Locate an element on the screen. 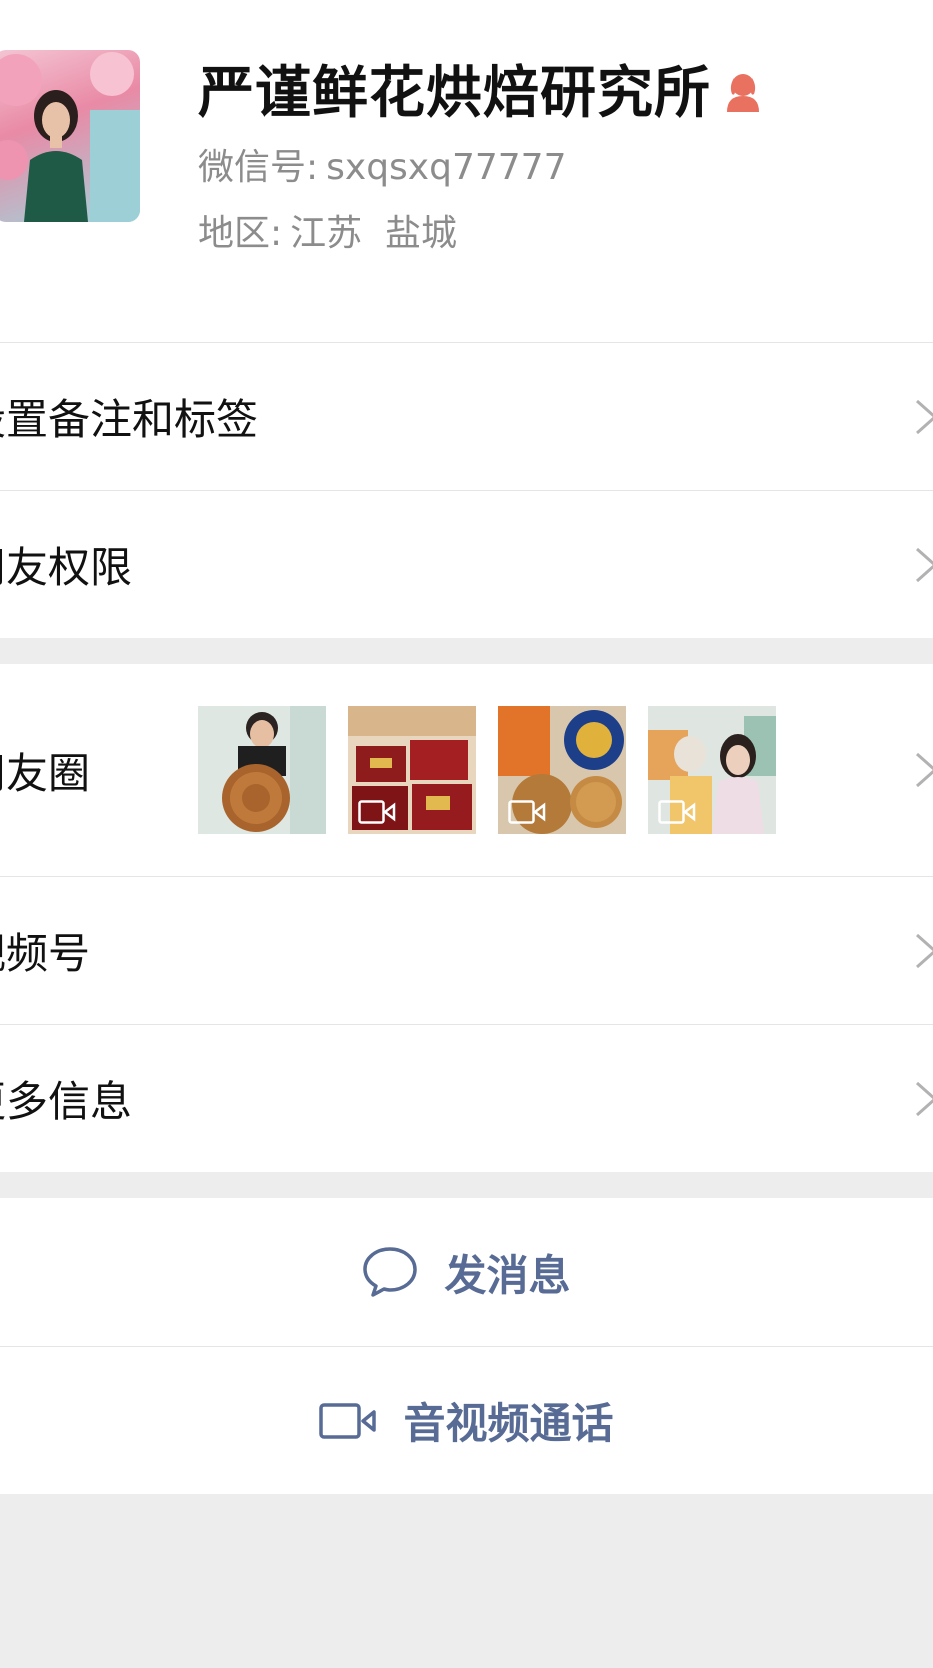 This screenshot has height=1668, width=933. avatar is located at coordinates (70, 136).